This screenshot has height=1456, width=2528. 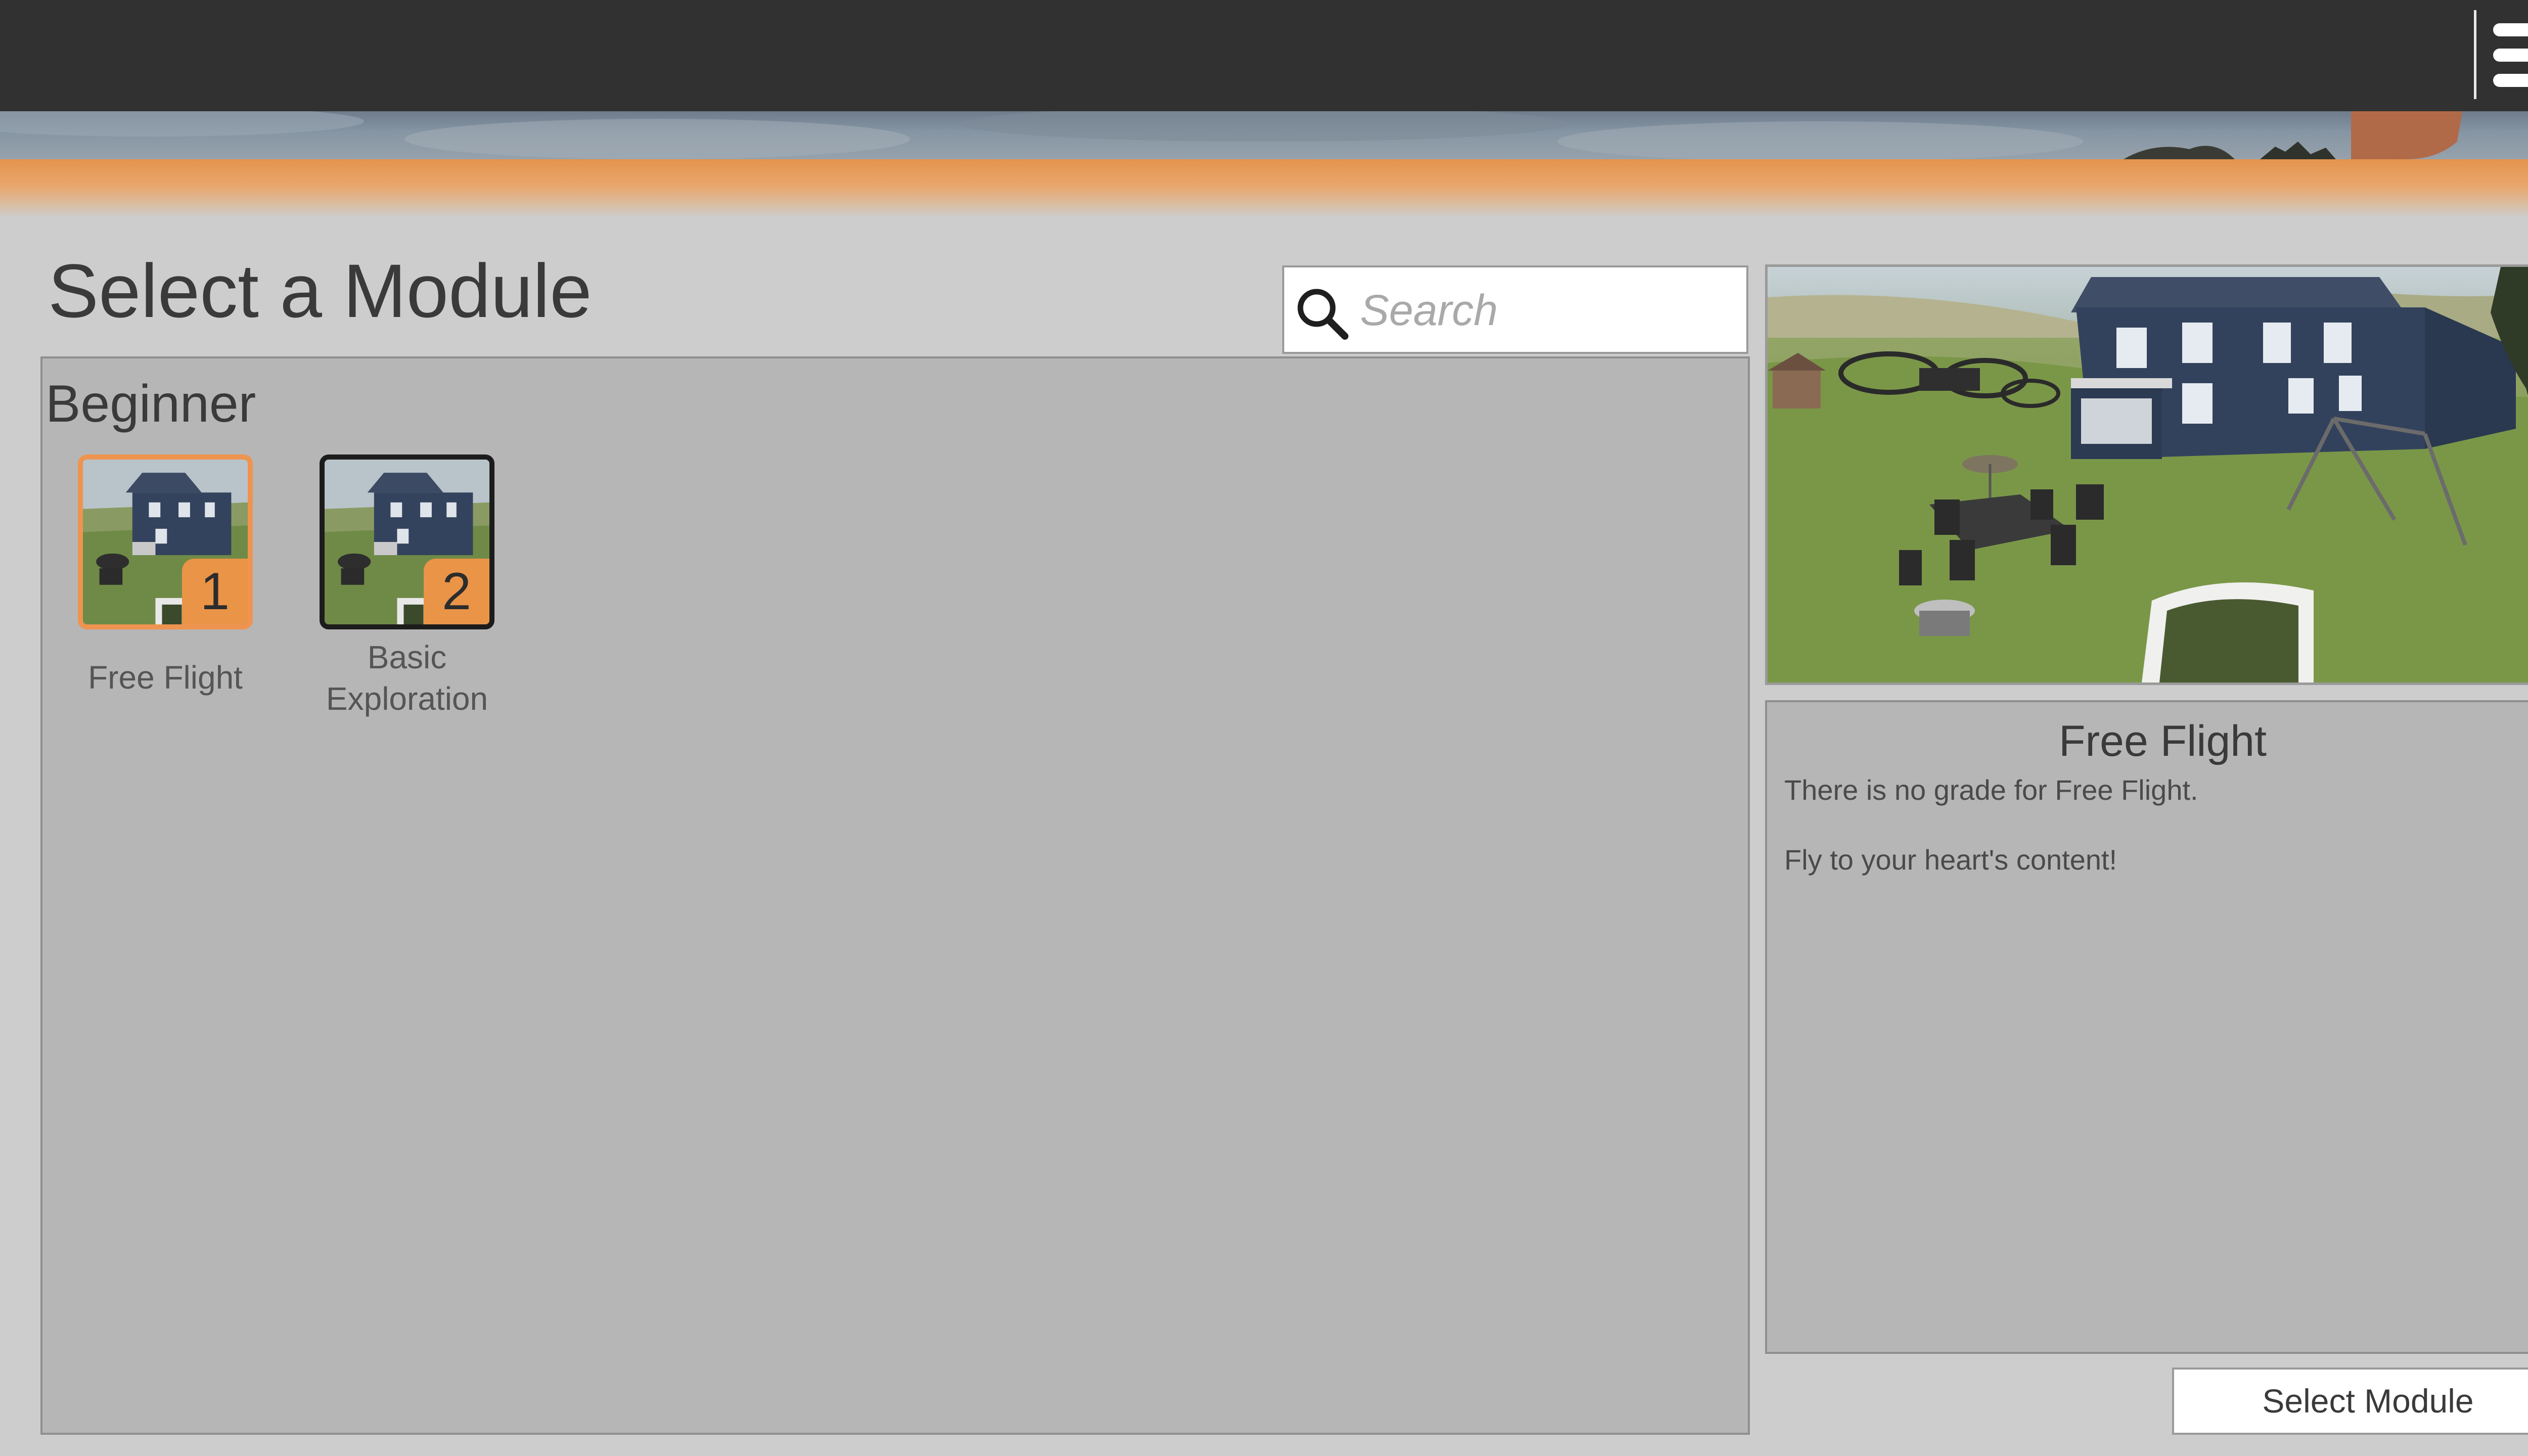 What do you see at coordinates (1547, 310) in the screenshot?
I see `search-input` at bounding box center [1547, 310].